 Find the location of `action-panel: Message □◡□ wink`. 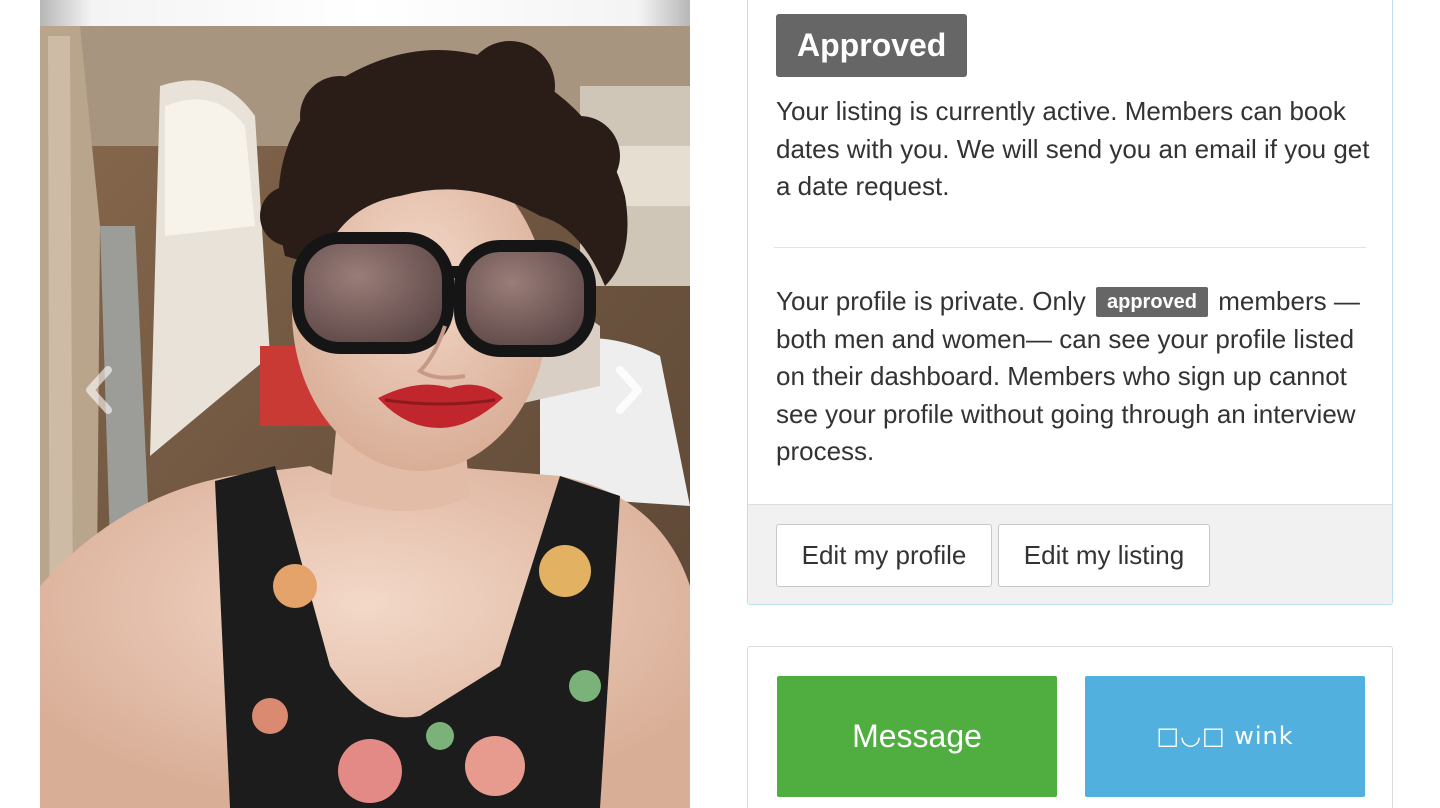

action-panel: Message □◡□ wink is located at coordinates (1070, 727).